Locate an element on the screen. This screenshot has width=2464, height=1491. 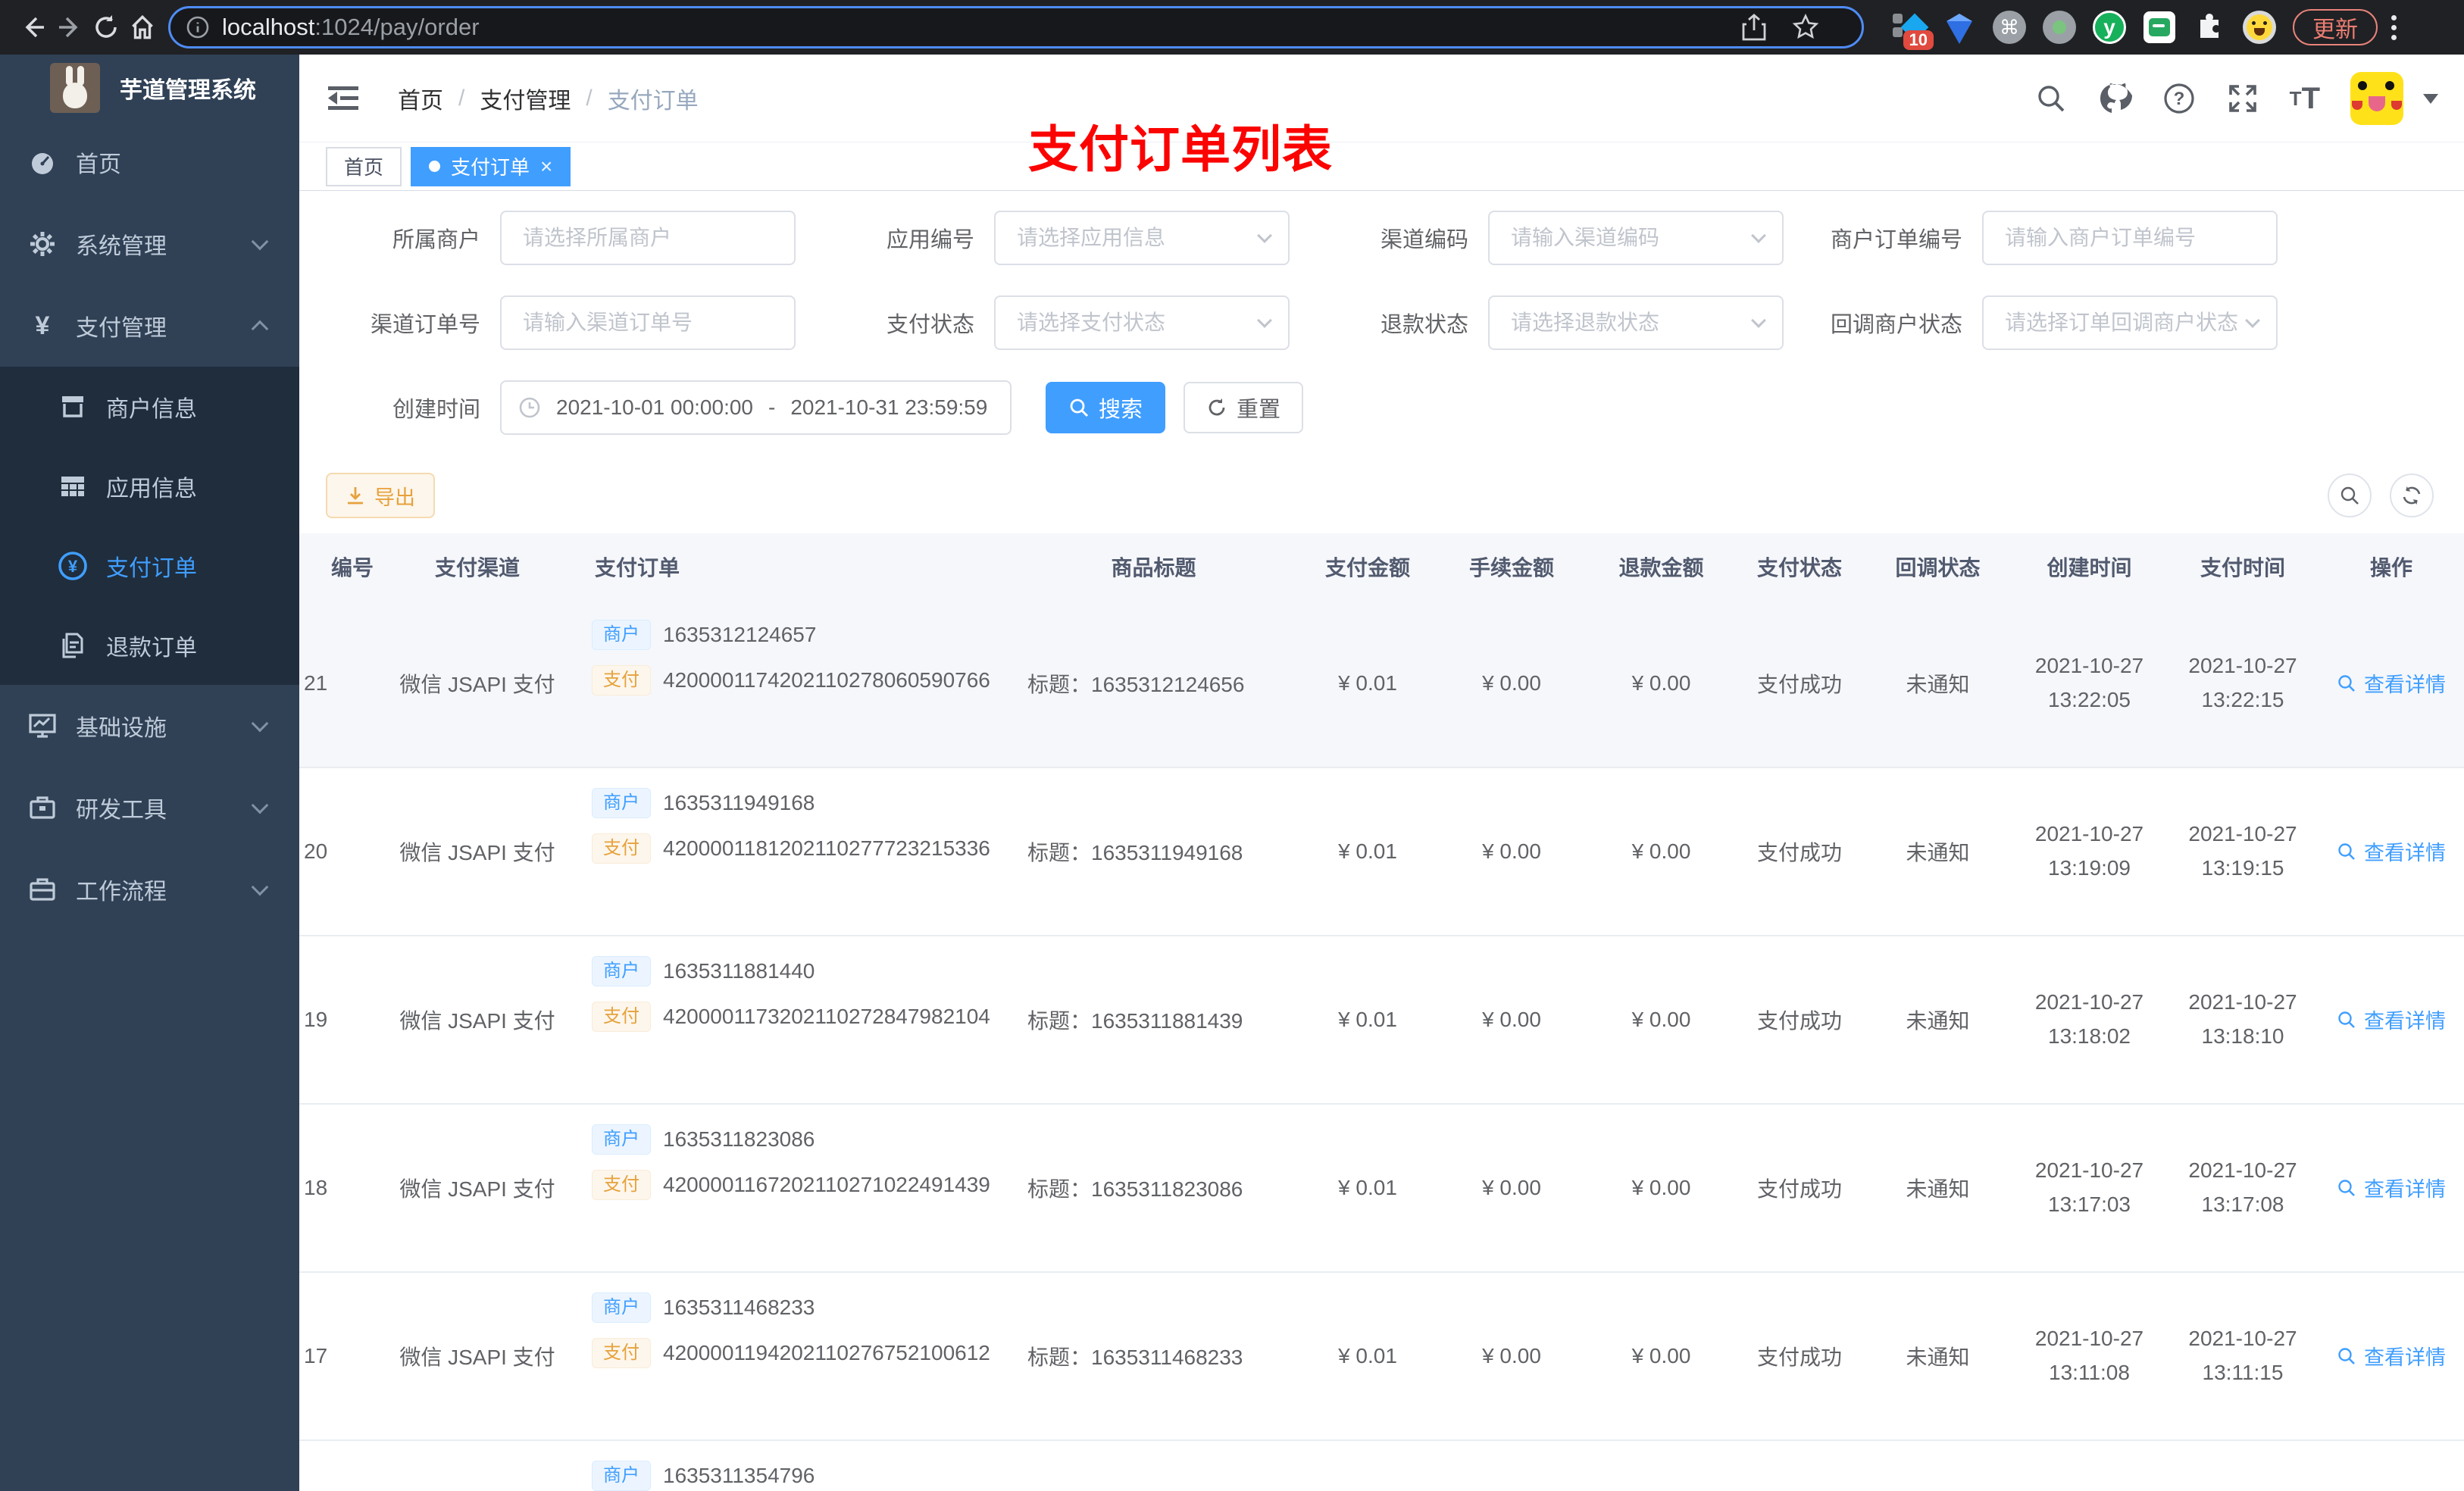
cell-refund-amount: ¥ 0.00 is located at coordinates (1661, 851).